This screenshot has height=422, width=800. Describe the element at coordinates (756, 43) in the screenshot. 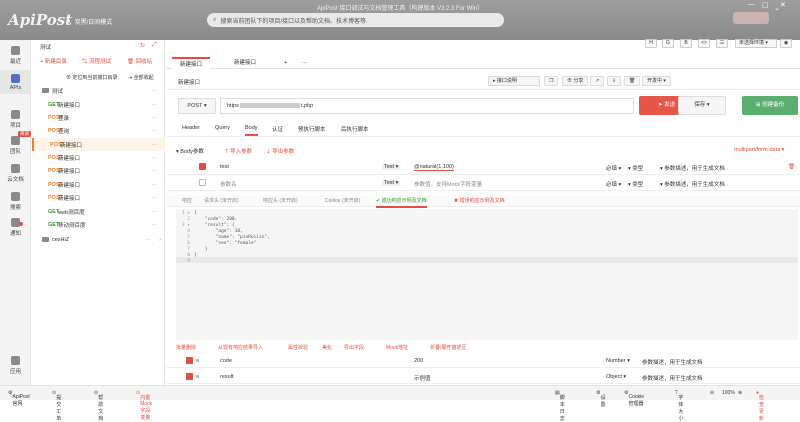

I see `env-select: 未选择环境 ▾` at that location.